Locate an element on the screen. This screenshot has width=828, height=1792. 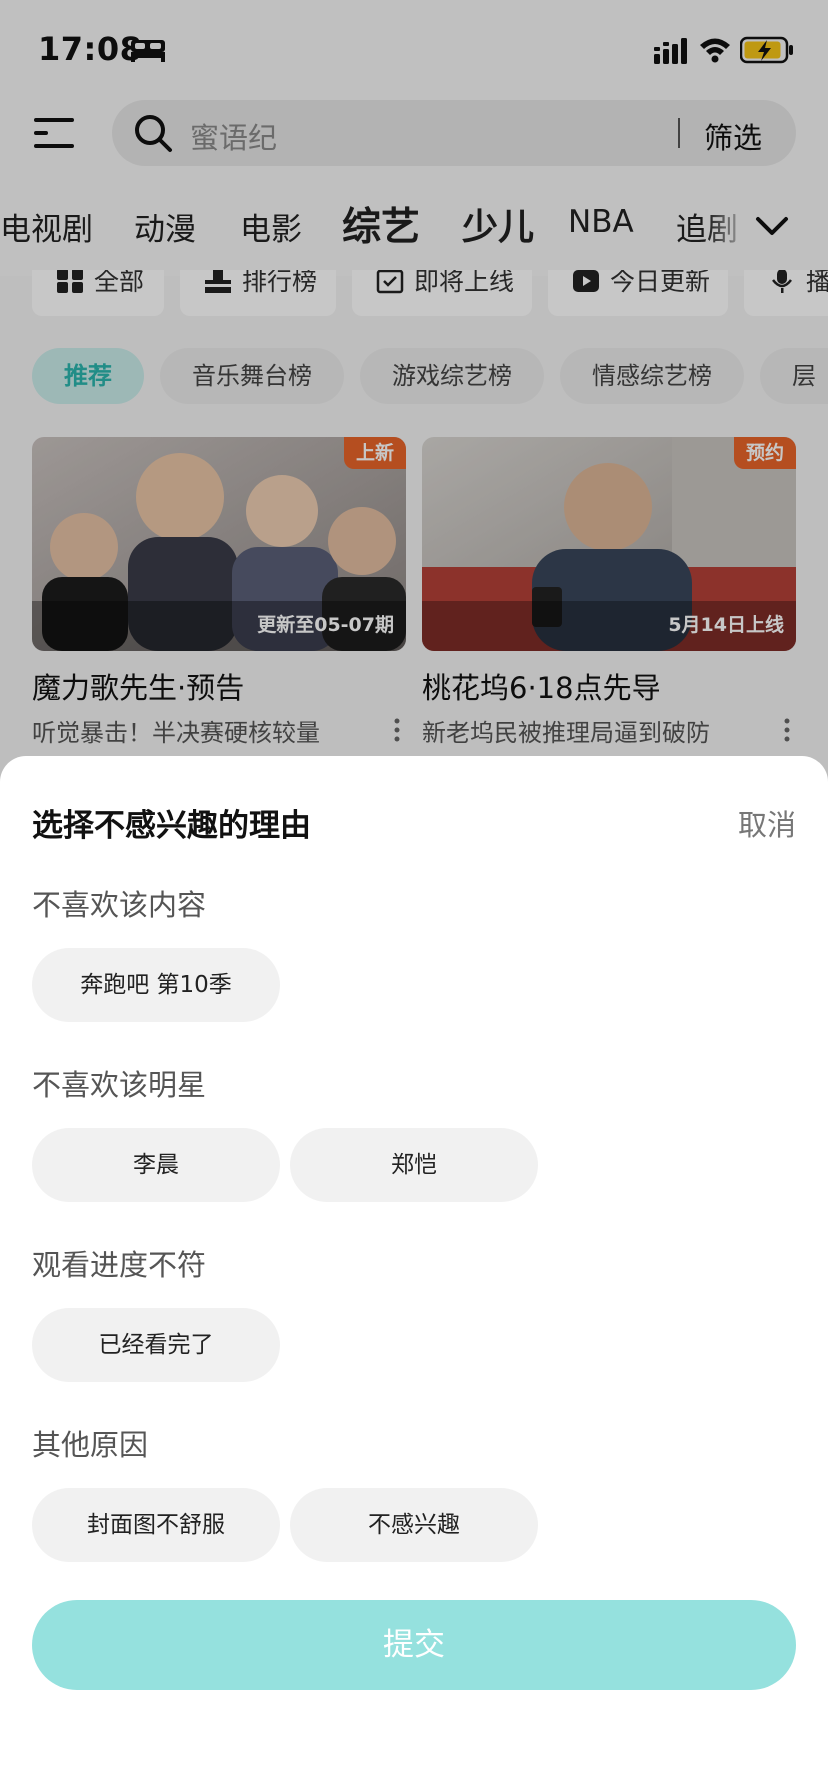
sheet-title: 选择不感兴趣的理由 is located at coordinates (171, 826).